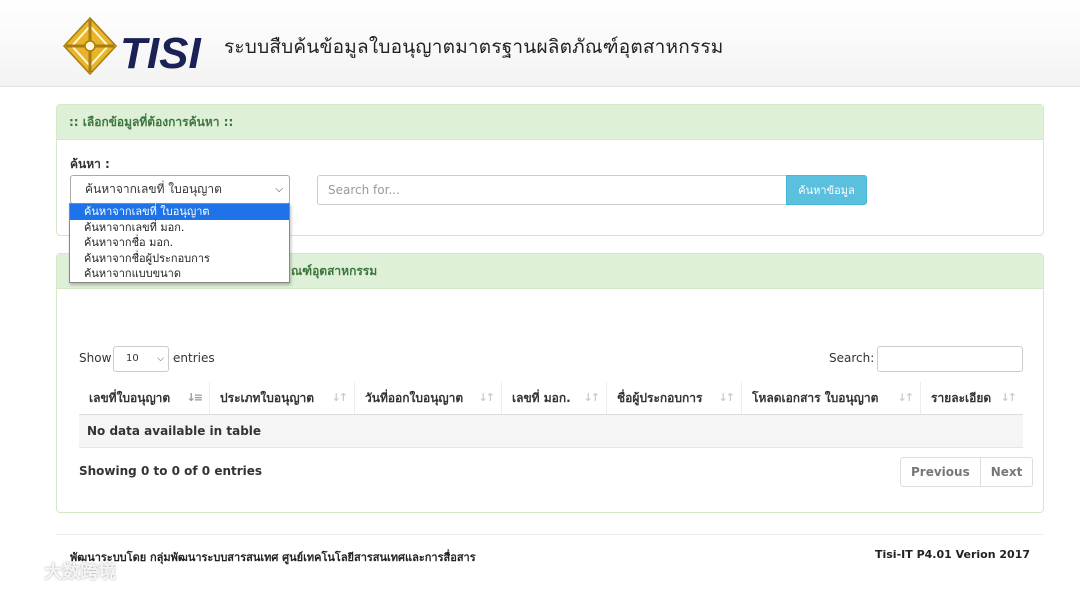  Describe the element at coordinates (179, 212) in the screenshot. I see `dropdown-option-license-number: ค้นหาจากเลขที่ ใบอนุญาต` at that location.